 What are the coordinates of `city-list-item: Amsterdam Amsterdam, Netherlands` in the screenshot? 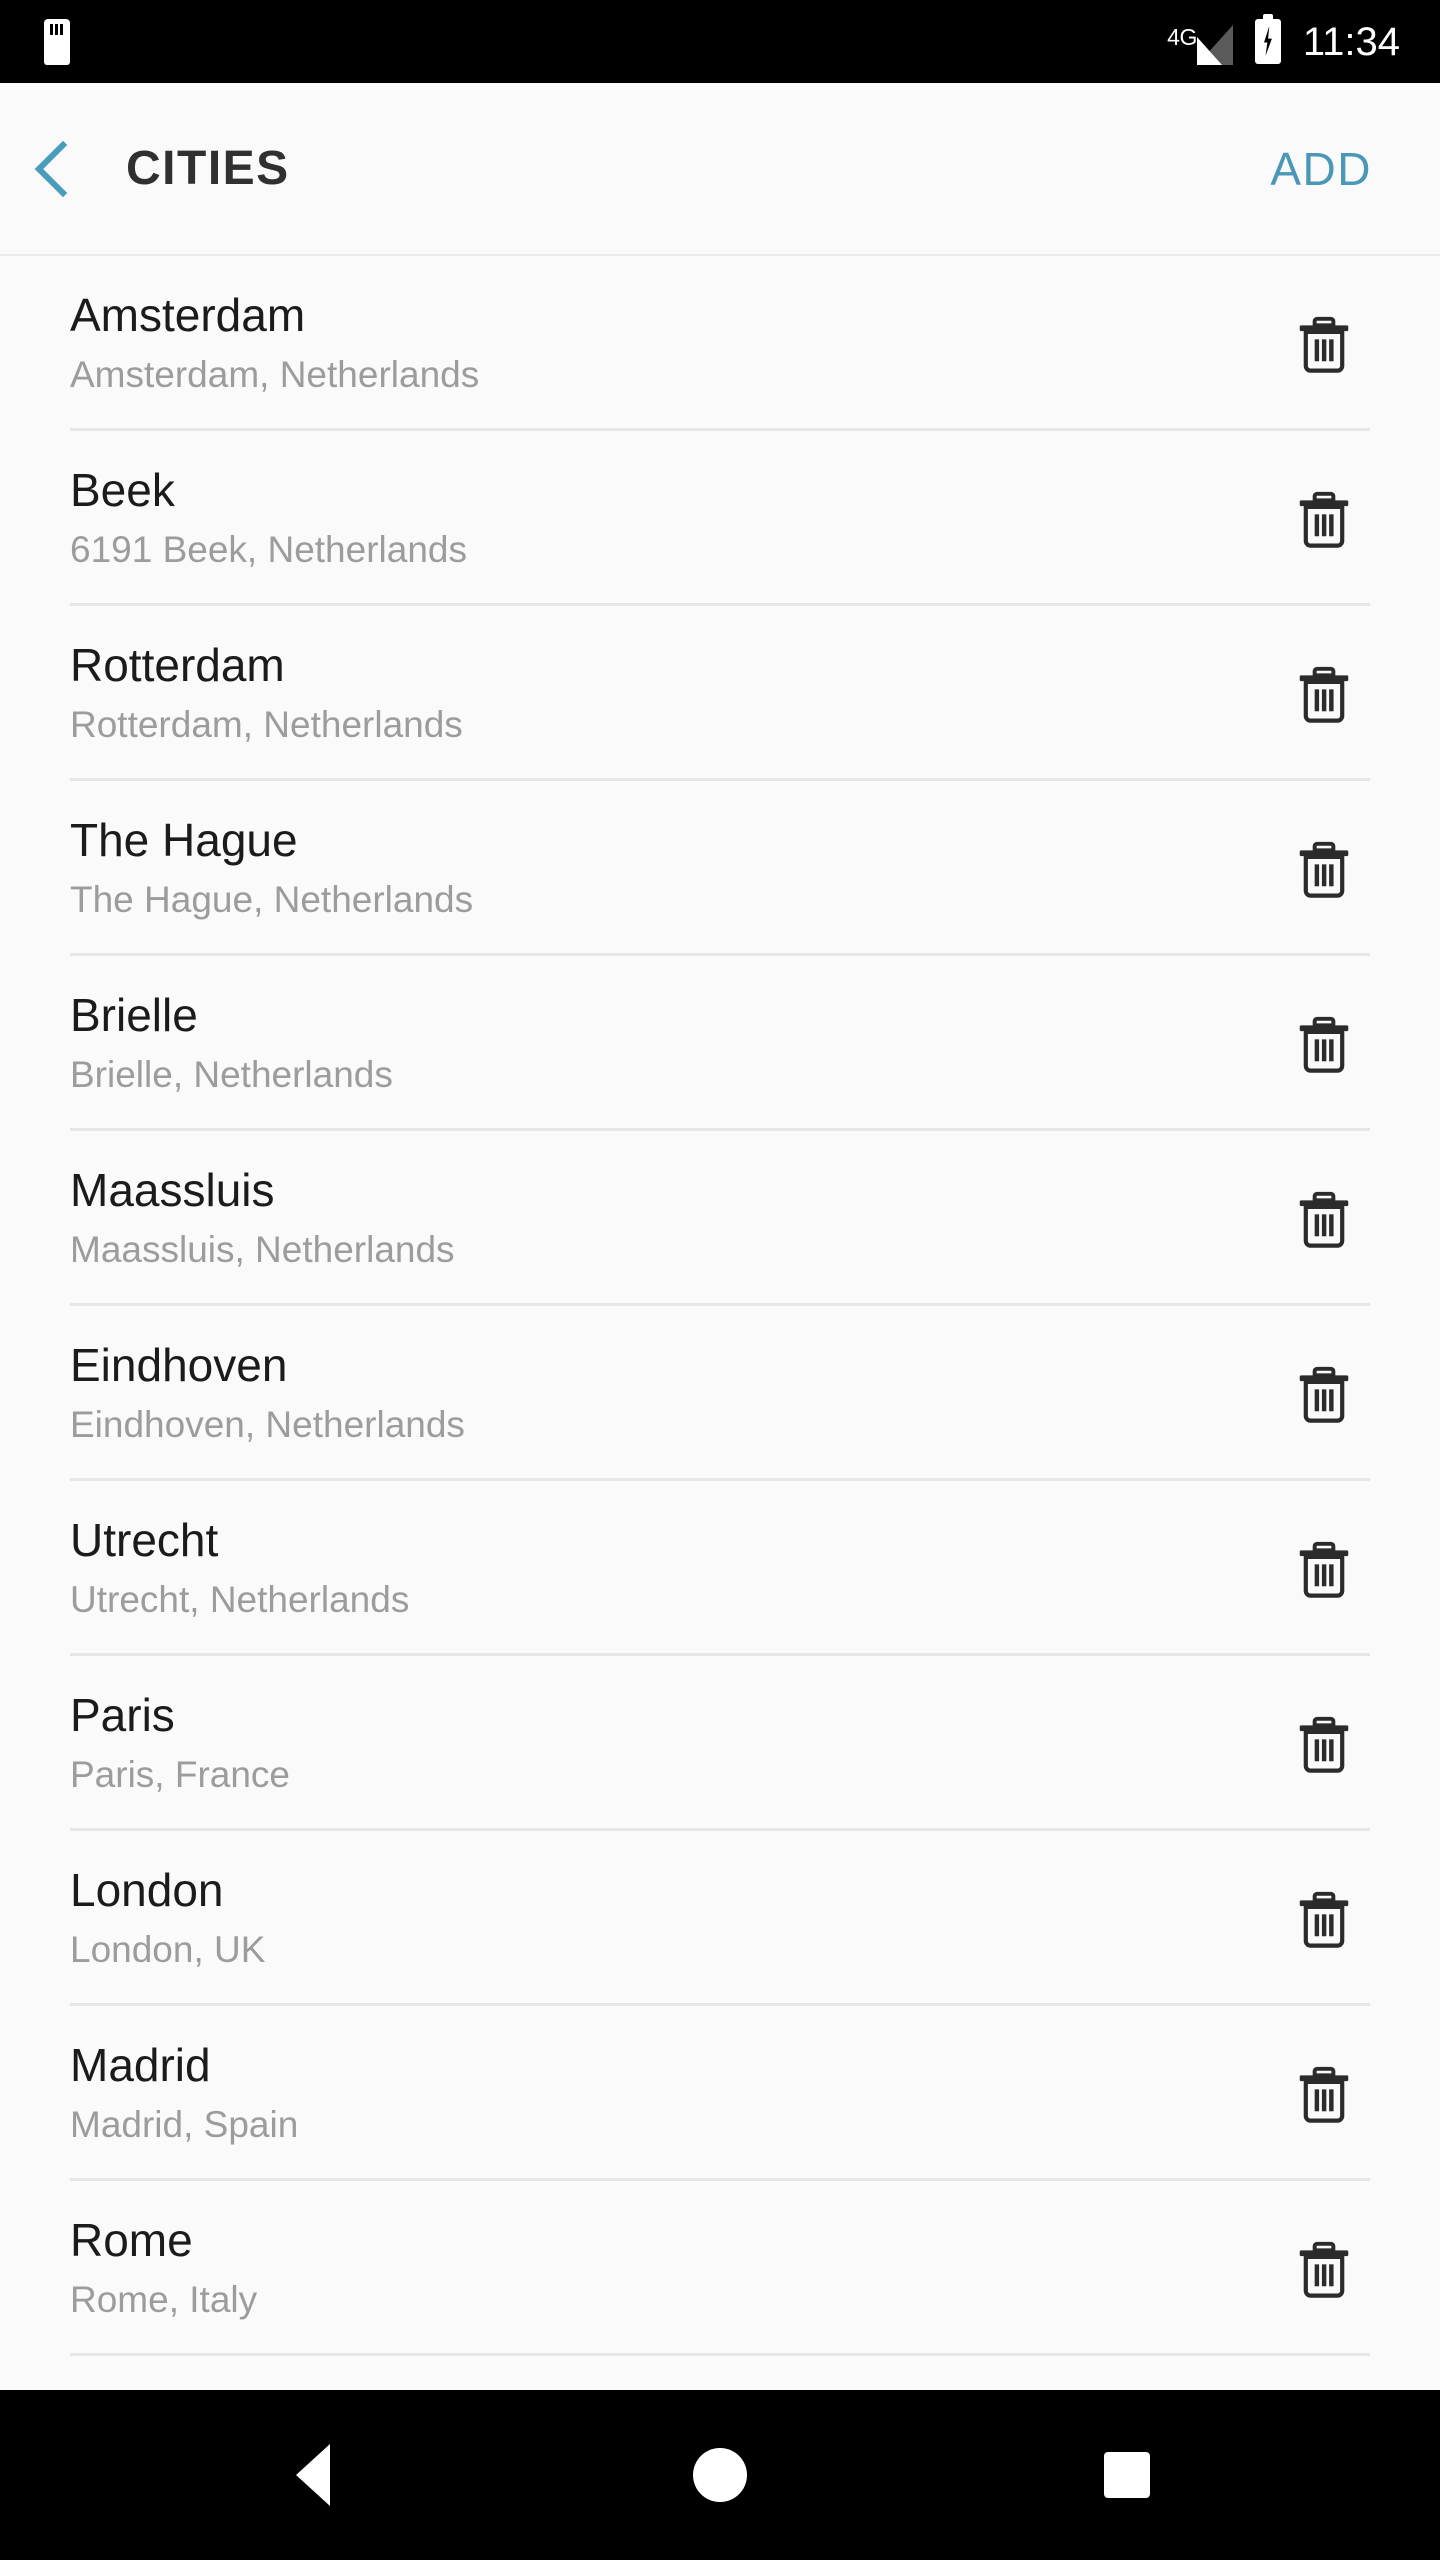 It's located at (720, 343).